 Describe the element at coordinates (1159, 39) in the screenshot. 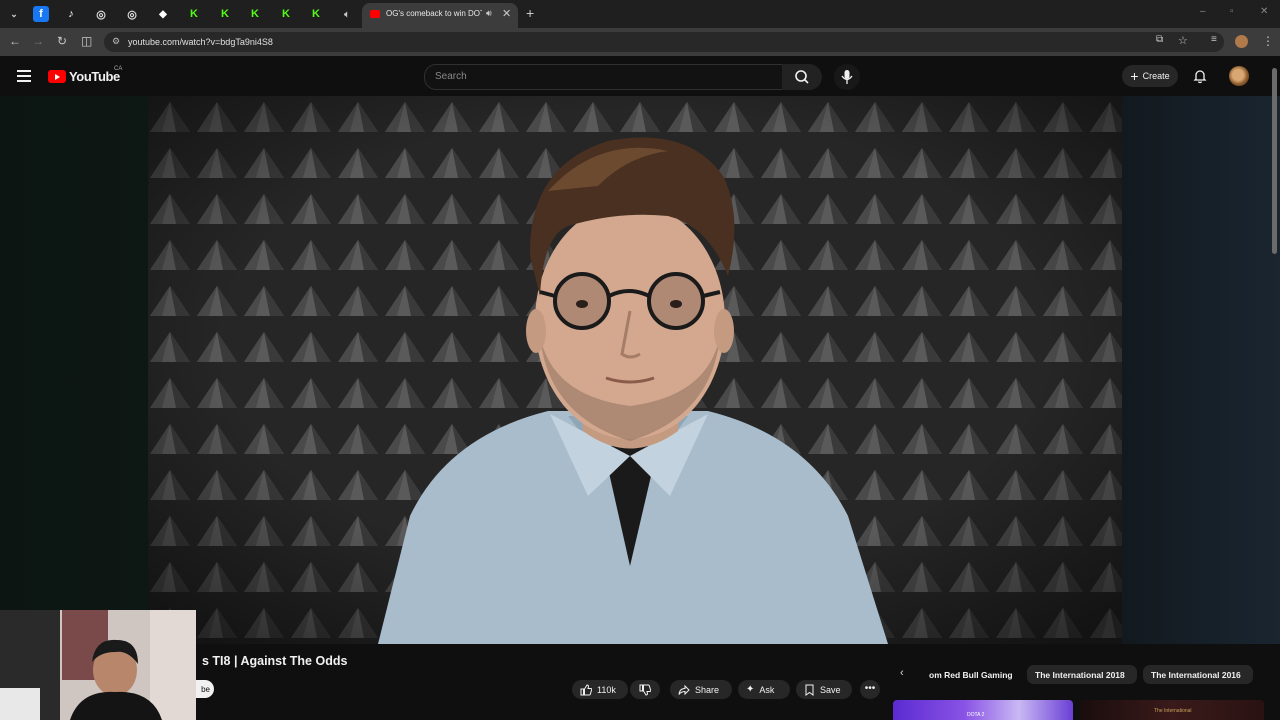

I see `install-app-icon: ⧉` at that location.